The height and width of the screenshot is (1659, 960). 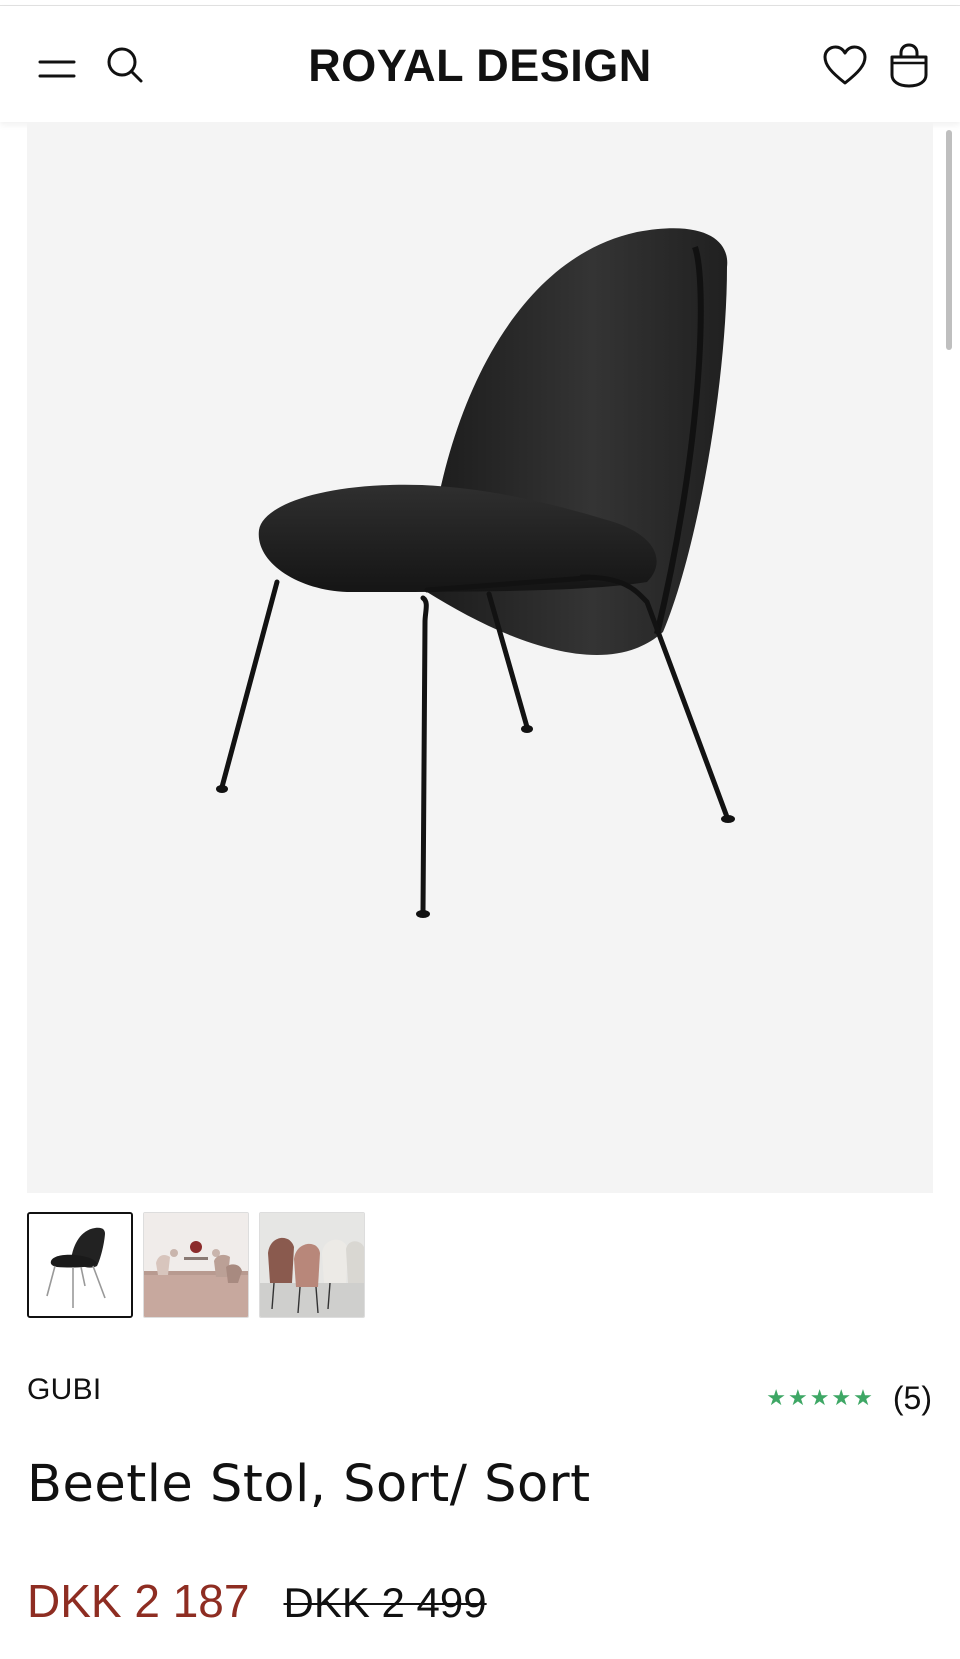 What do you see at coordinates (309, 1484) in the screenshot?
I see `product-title: Beetle Stol, Sort/ Sort` at bounding box center [309, 1484].